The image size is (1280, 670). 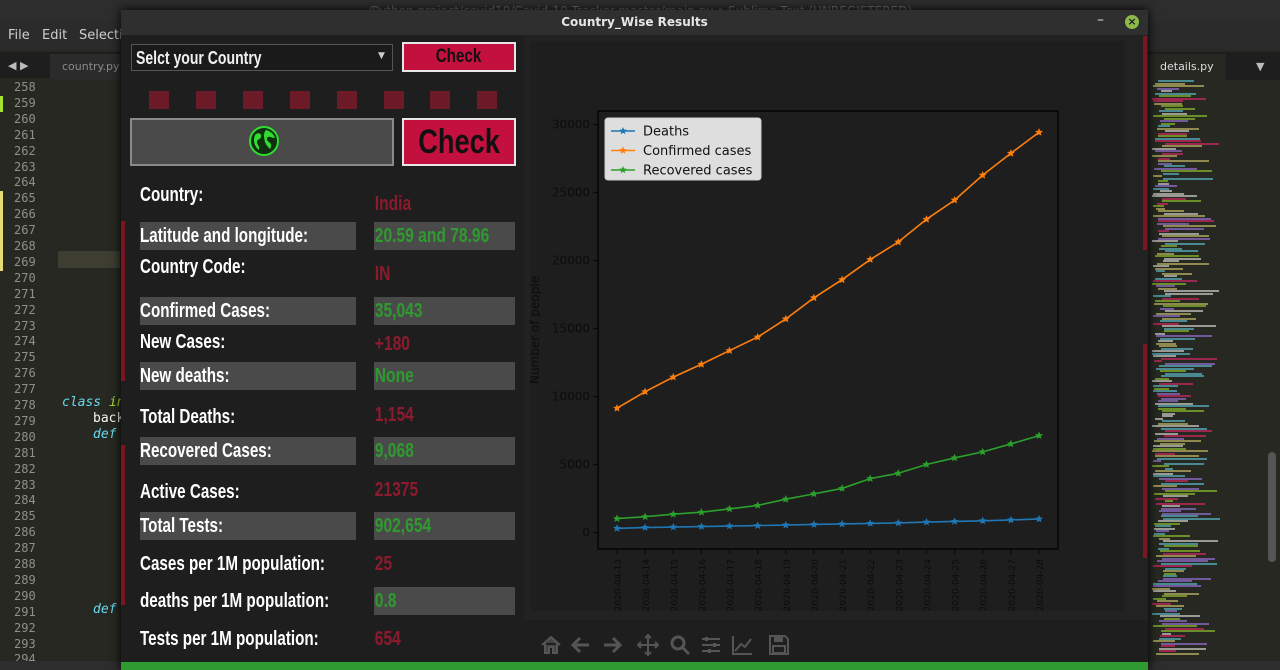 I want to click on line-number: 263, so click(x=25, y=166).